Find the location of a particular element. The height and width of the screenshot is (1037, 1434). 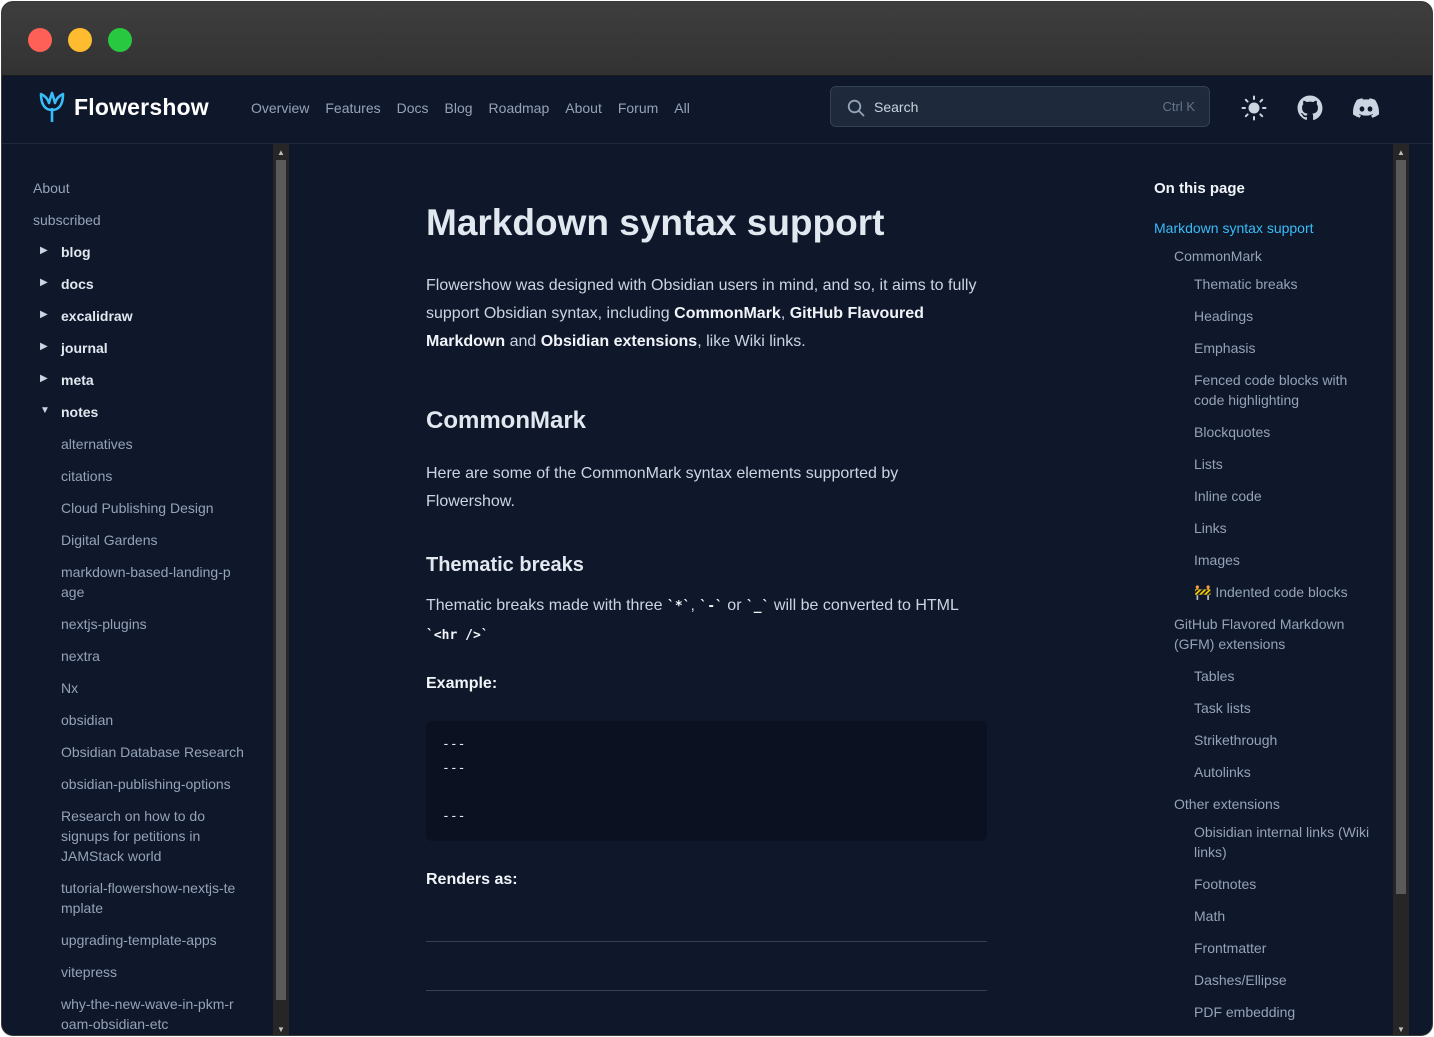

nav-link-blog: Blog is located at coordinates (459, 108).